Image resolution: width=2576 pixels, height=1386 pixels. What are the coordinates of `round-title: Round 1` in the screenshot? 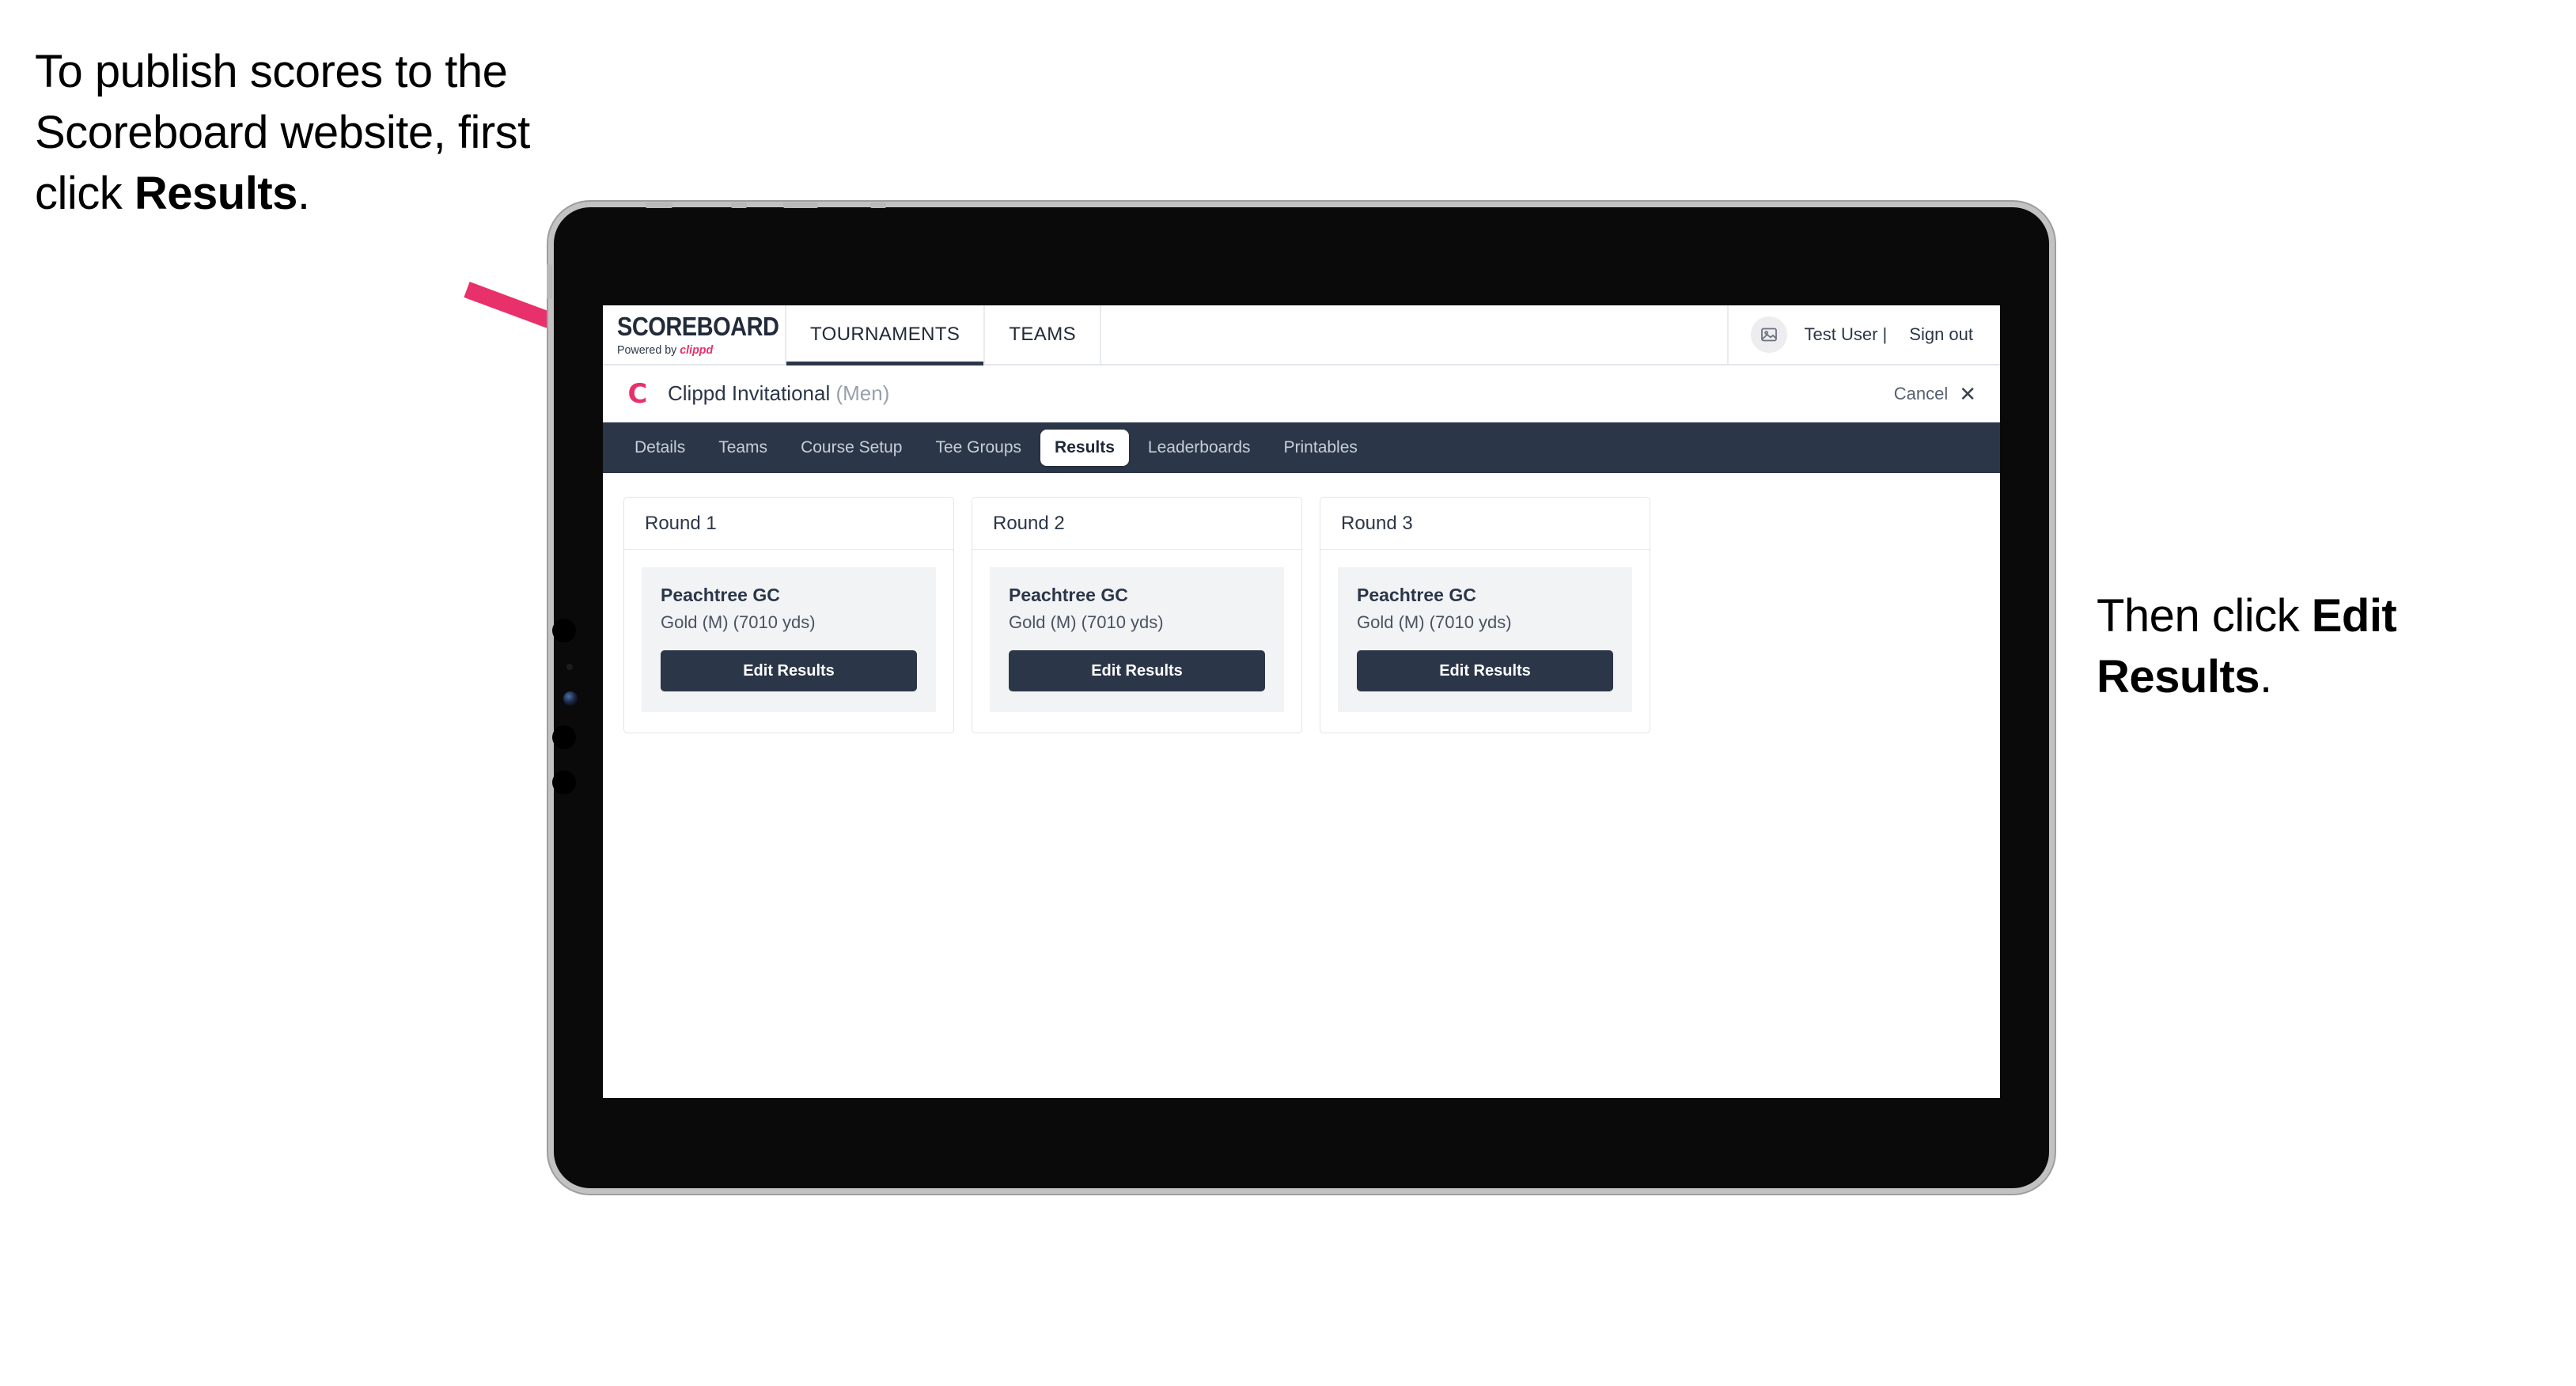 It's located at (788, 524).